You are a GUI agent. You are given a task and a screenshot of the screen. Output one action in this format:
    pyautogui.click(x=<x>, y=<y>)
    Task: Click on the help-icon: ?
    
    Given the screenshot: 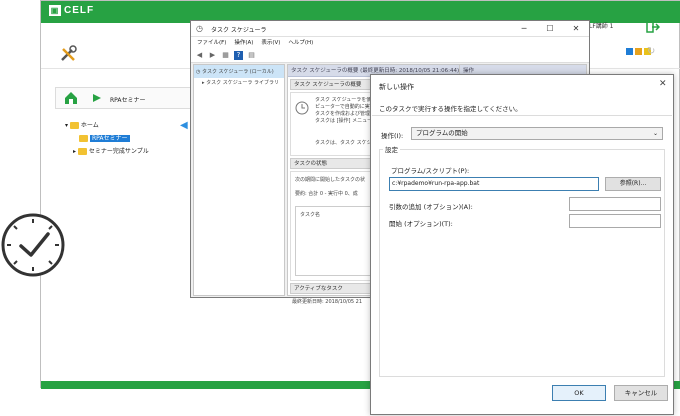 What is the action you would take?
    pyautogui.click(x=238, y=55)
    